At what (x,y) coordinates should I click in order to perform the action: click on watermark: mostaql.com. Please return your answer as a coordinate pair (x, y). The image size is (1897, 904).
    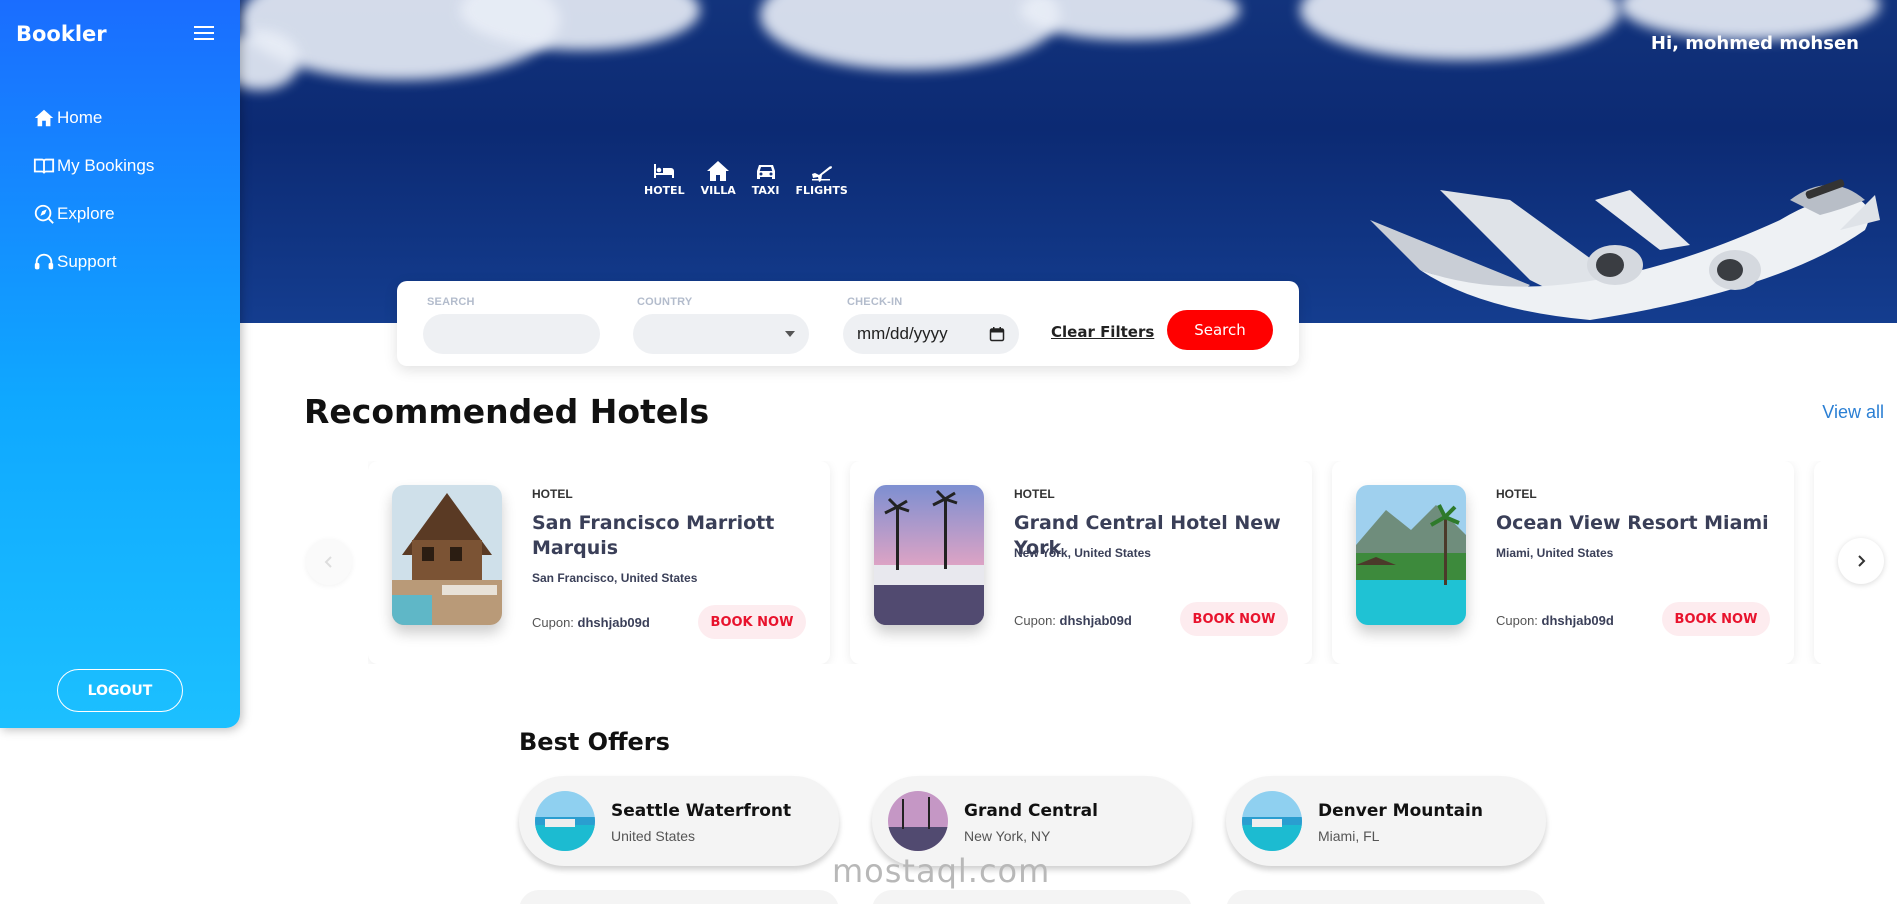
    Looking at the image, I should click on (941, 871).